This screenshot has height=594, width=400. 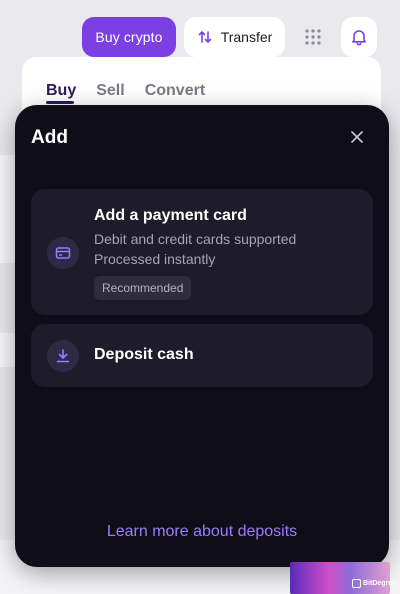 I want to click on active-tab-indicator, so click(x=60, y=102).